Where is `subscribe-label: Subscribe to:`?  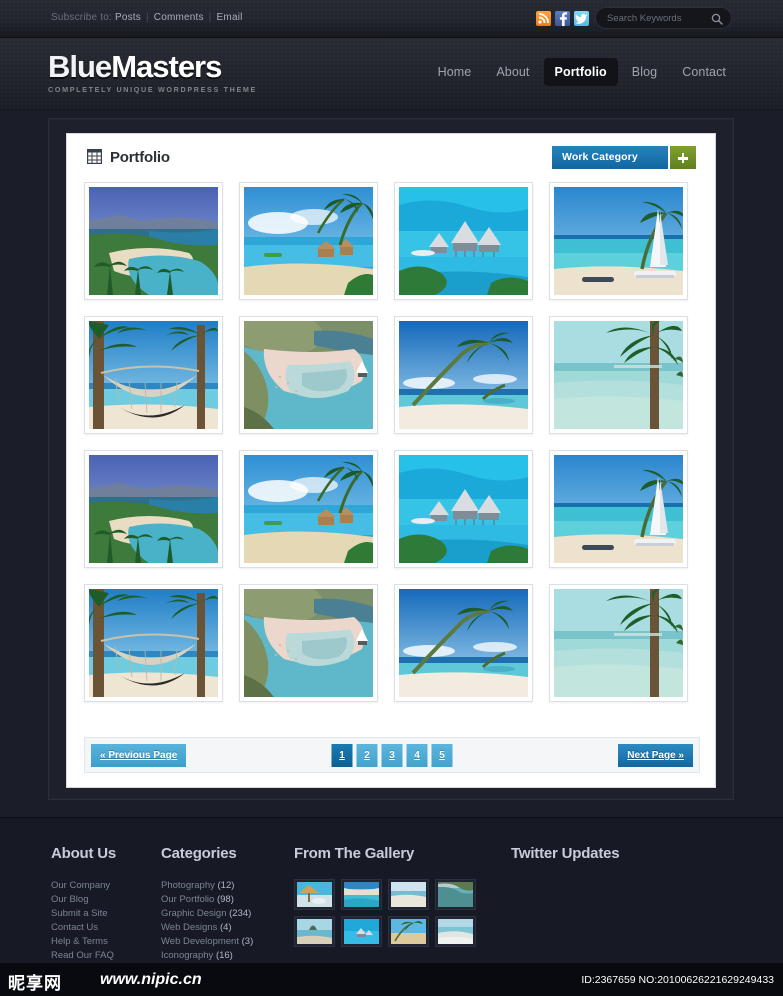 subscribe-label: Subscribe to: is located at coordinates (81, 17).